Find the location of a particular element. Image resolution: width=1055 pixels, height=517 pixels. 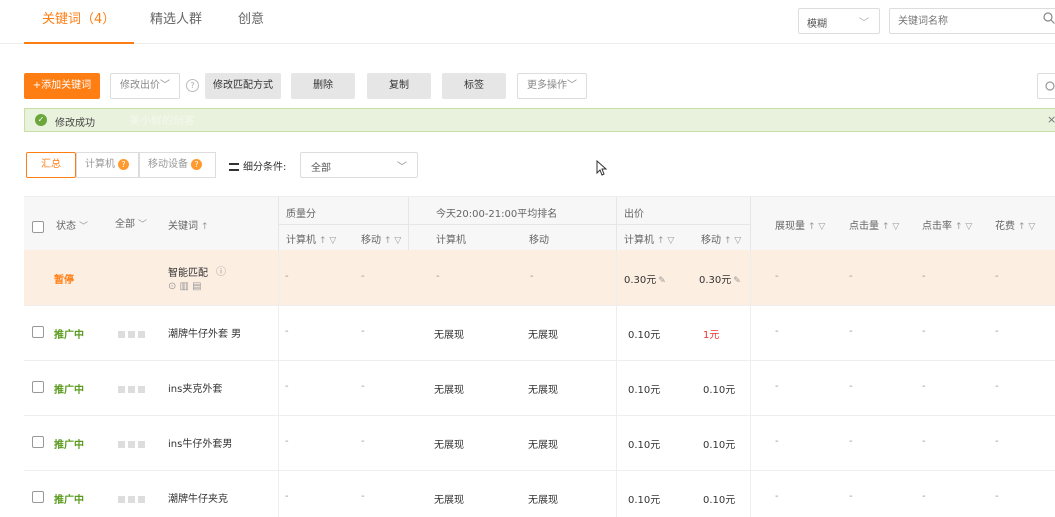

column-cost-label: 花费 is located at coordinates (1005, 226).